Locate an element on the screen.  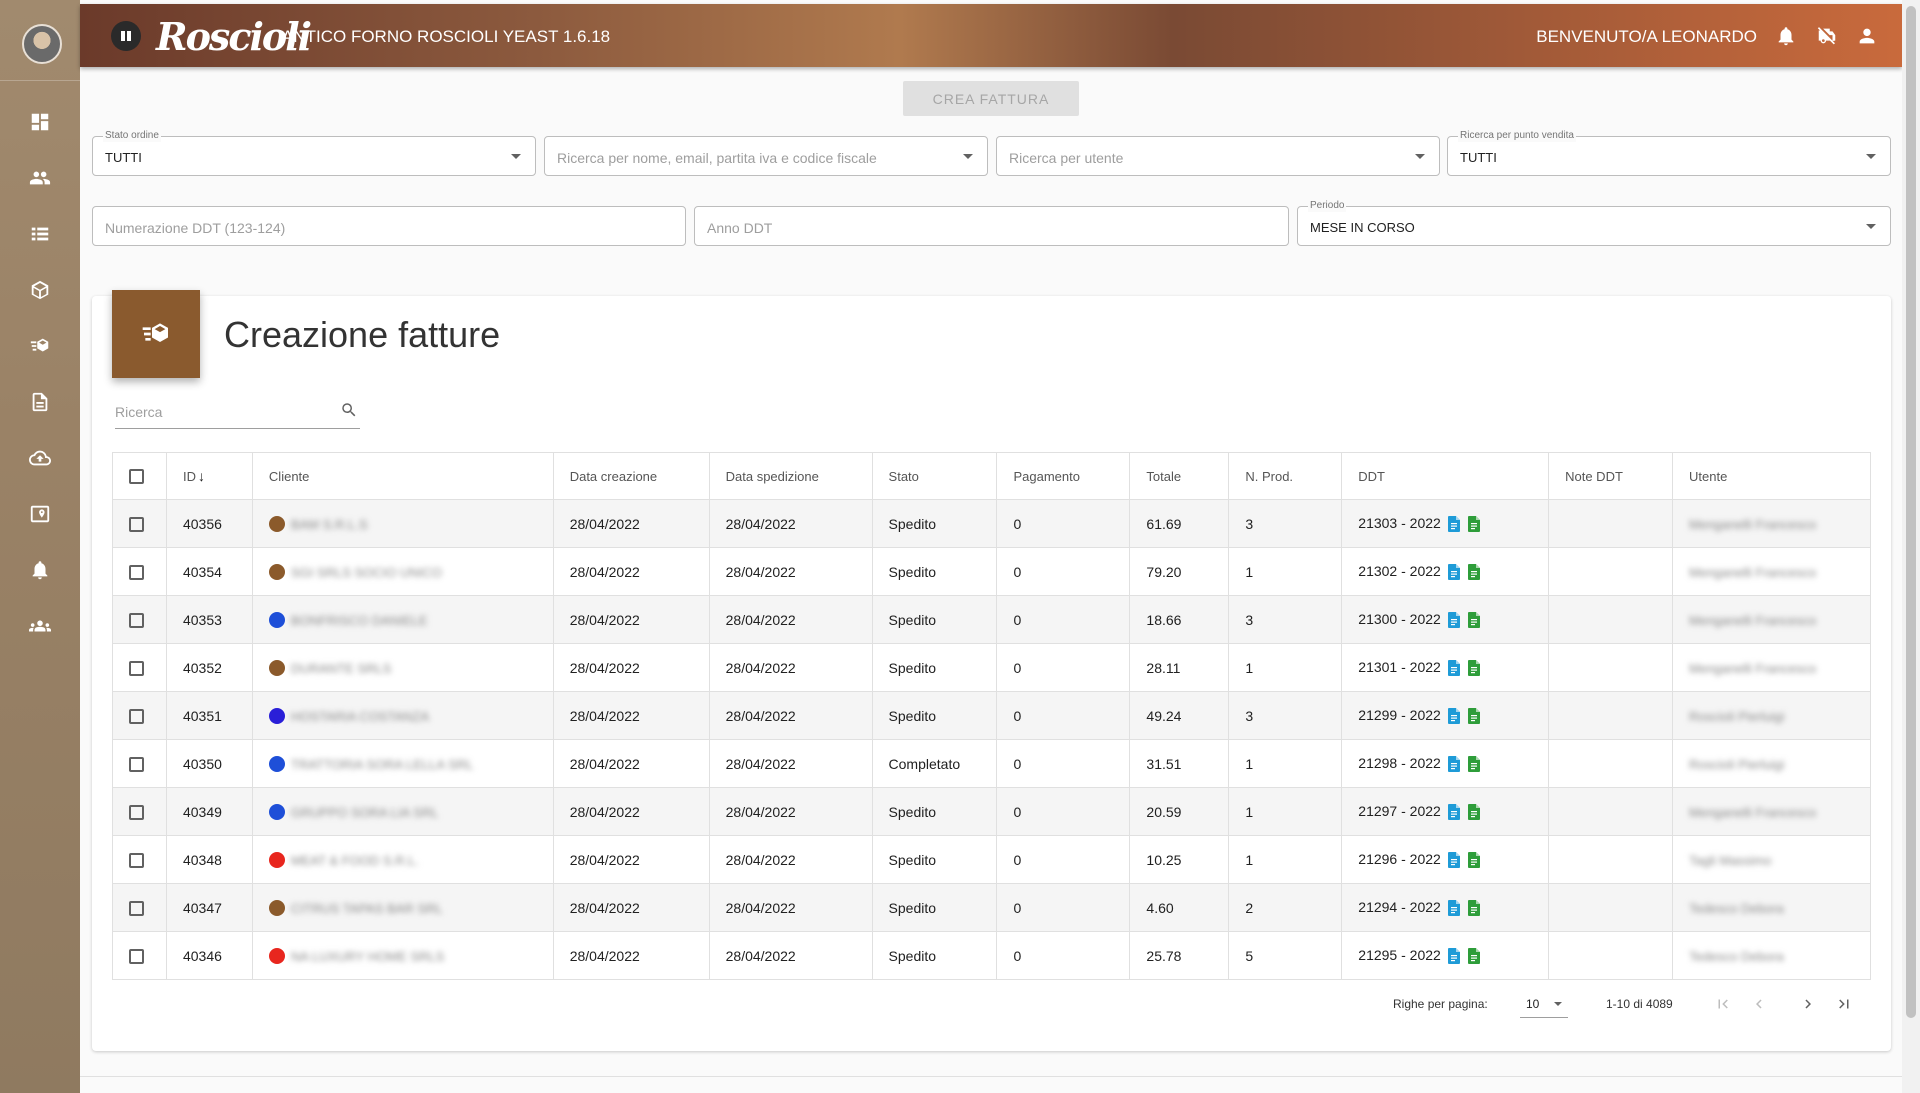
col-stato: Stato is located at coordinates (935, 476).